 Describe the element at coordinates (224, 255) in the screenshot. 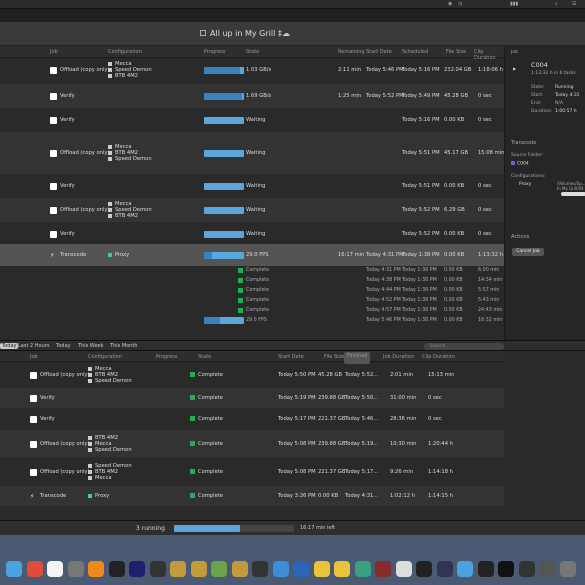

I see `progress-bar` at that location.